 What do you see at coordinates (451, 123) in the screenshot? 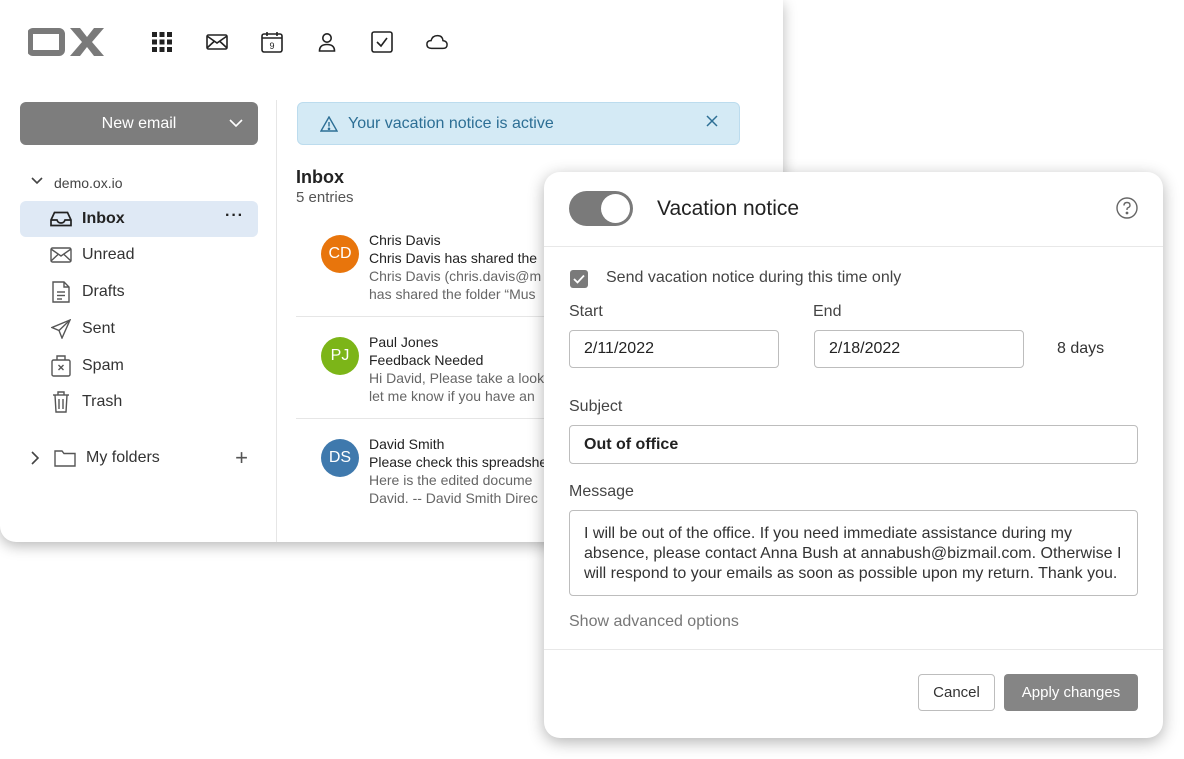
I see `vacation-notice-text: Your vacation notice is active` at bounding box center [451, 123].